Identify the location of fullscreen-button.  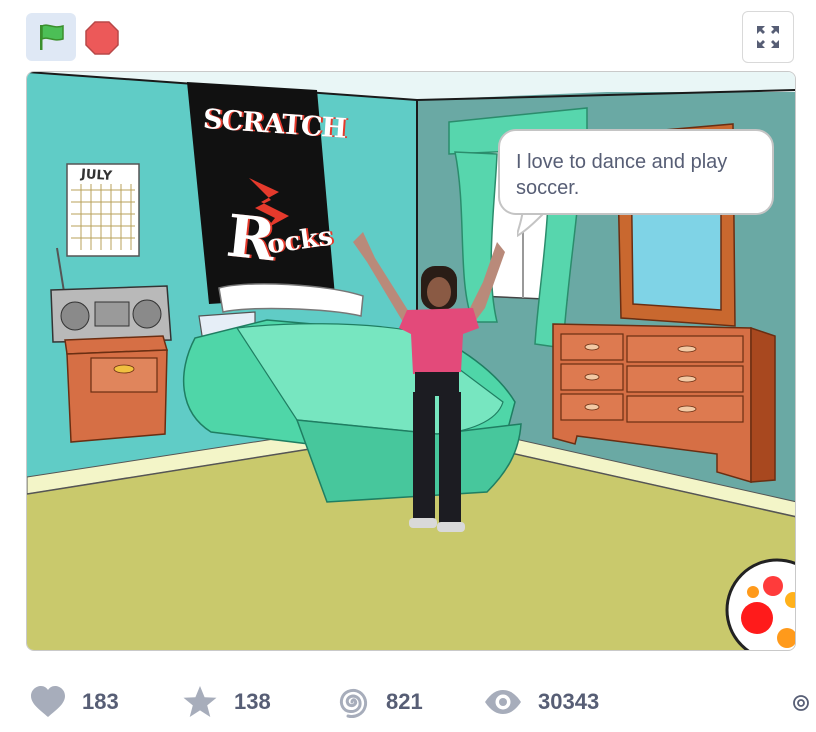
(768, 37).